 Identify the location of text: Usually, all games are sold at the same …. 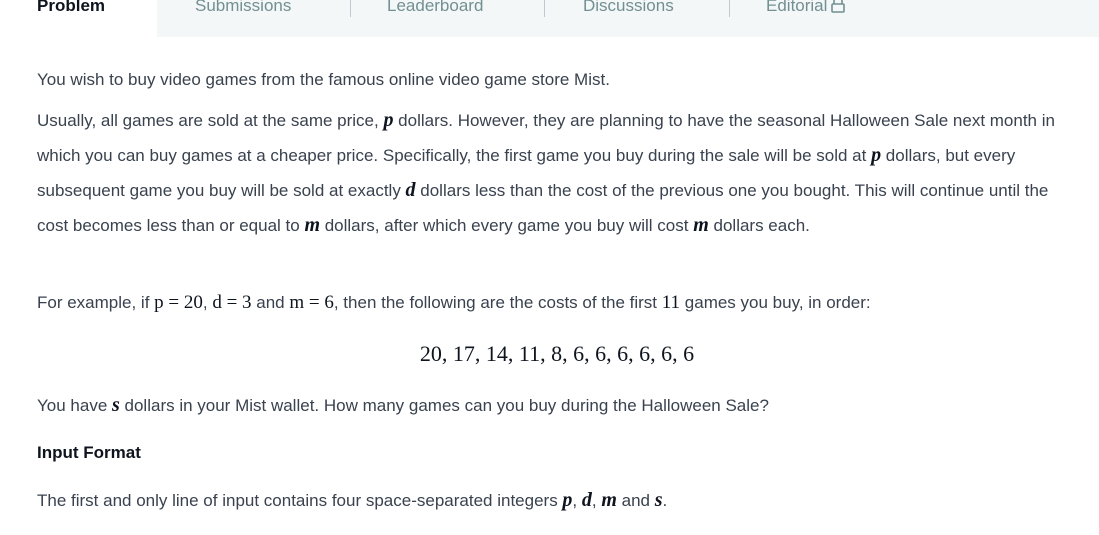
(210, 120).